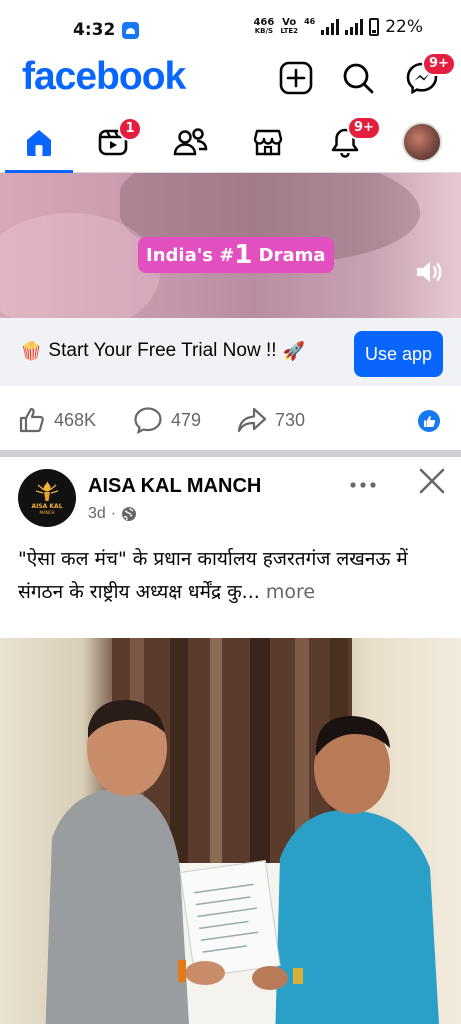  What do you see at coordinates (252, 420) in the screenshot?
I see `share-icon` at bounding box center [252, 420].